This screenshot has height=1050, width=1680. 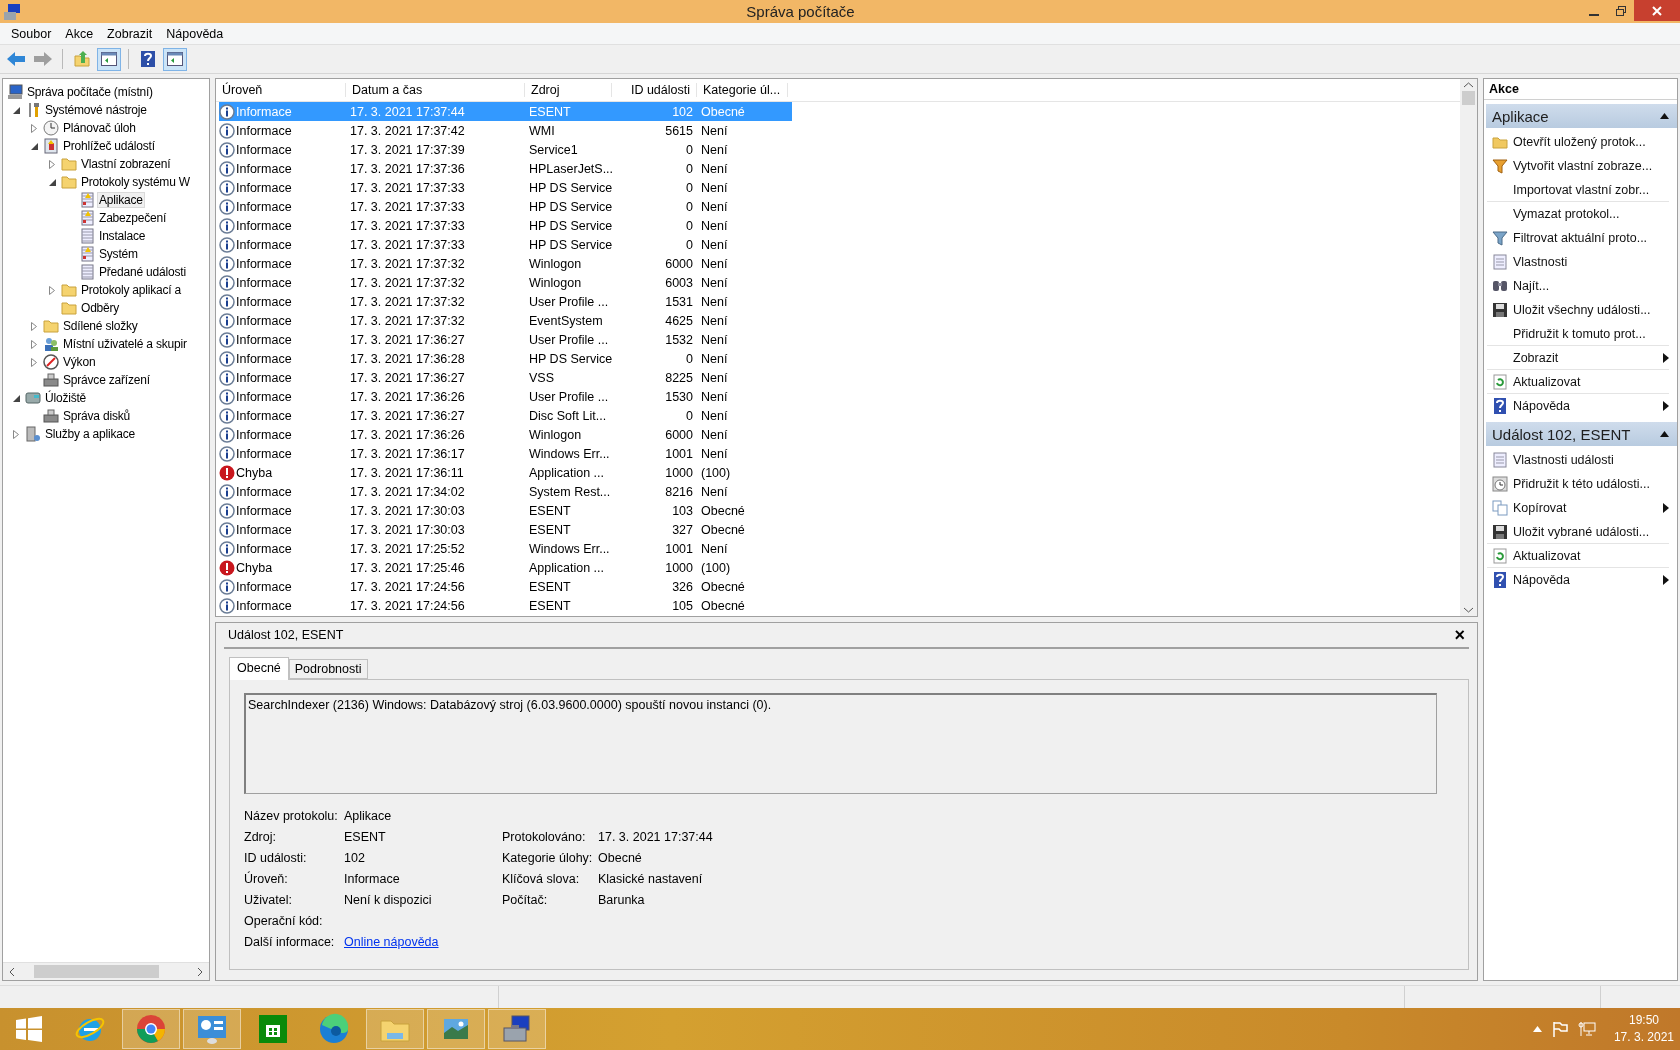 What do you see at coordinates (12, 971) in the screenshot?
I see `scroll-left-icon` at bounding box center [12, 971].